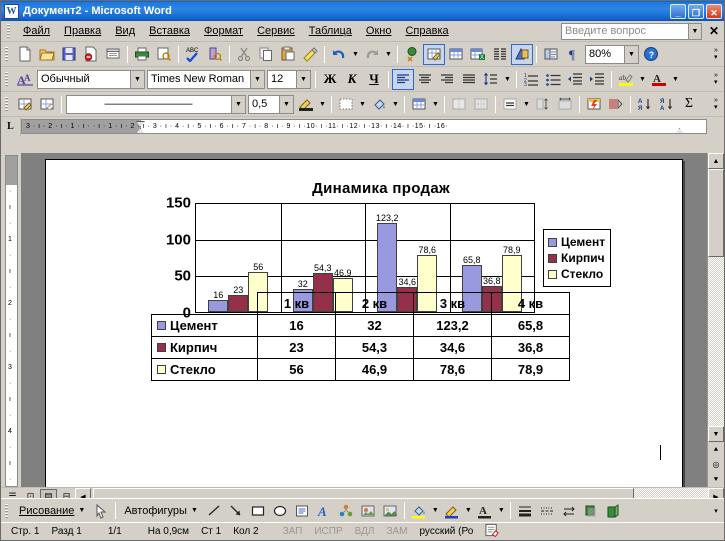 The height and width of the screenshot is (541, 725). I want to click on borders-dropdown-icon: ▼, so click(362, 104).